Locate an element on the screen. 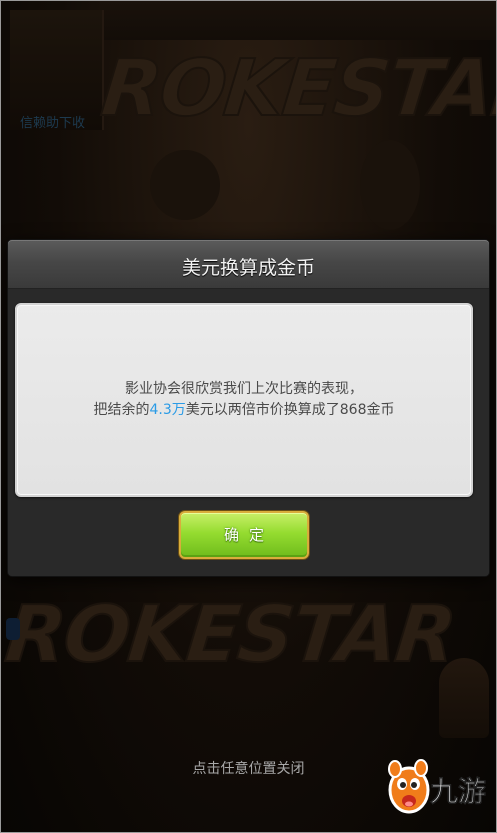 The width and height of the screenshot is (497, 833). confirm-button: 确定 is located at coordinates (244, 535).